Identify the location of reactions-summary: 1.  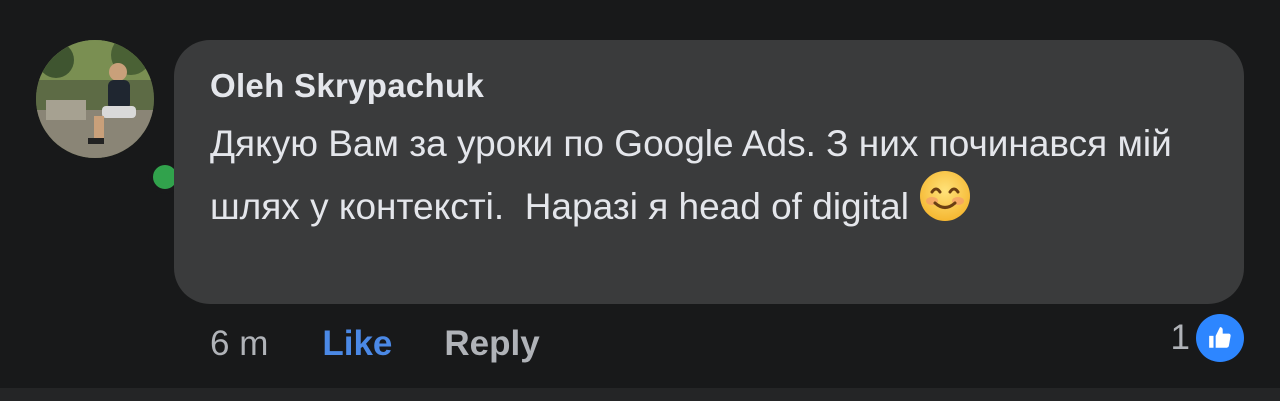
(1207, 338).